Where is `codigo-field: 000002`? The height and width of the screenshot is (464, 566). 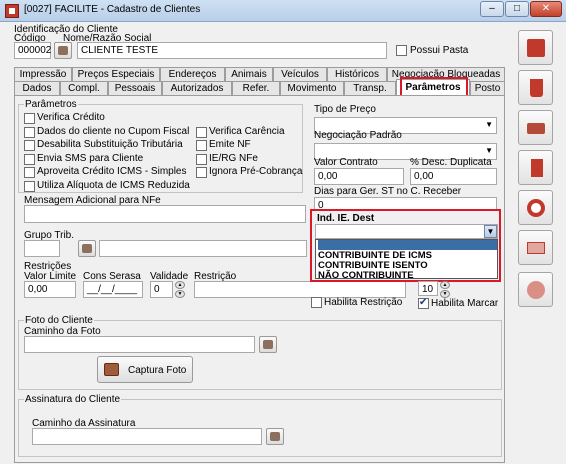
codigo-field: 000002 is located at coordinates (32, 50).